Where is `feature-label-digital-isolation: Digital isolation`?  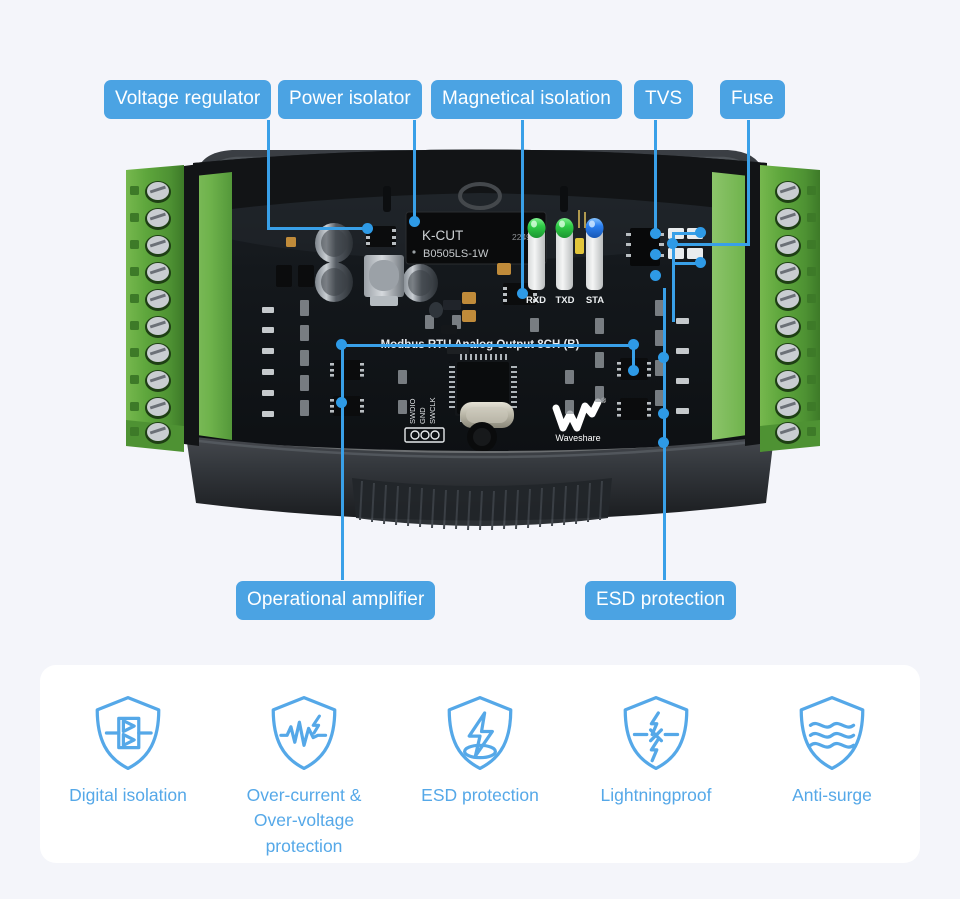 feature-label-digital-isolation: Digital isolation is located at coordinates (128, 795).